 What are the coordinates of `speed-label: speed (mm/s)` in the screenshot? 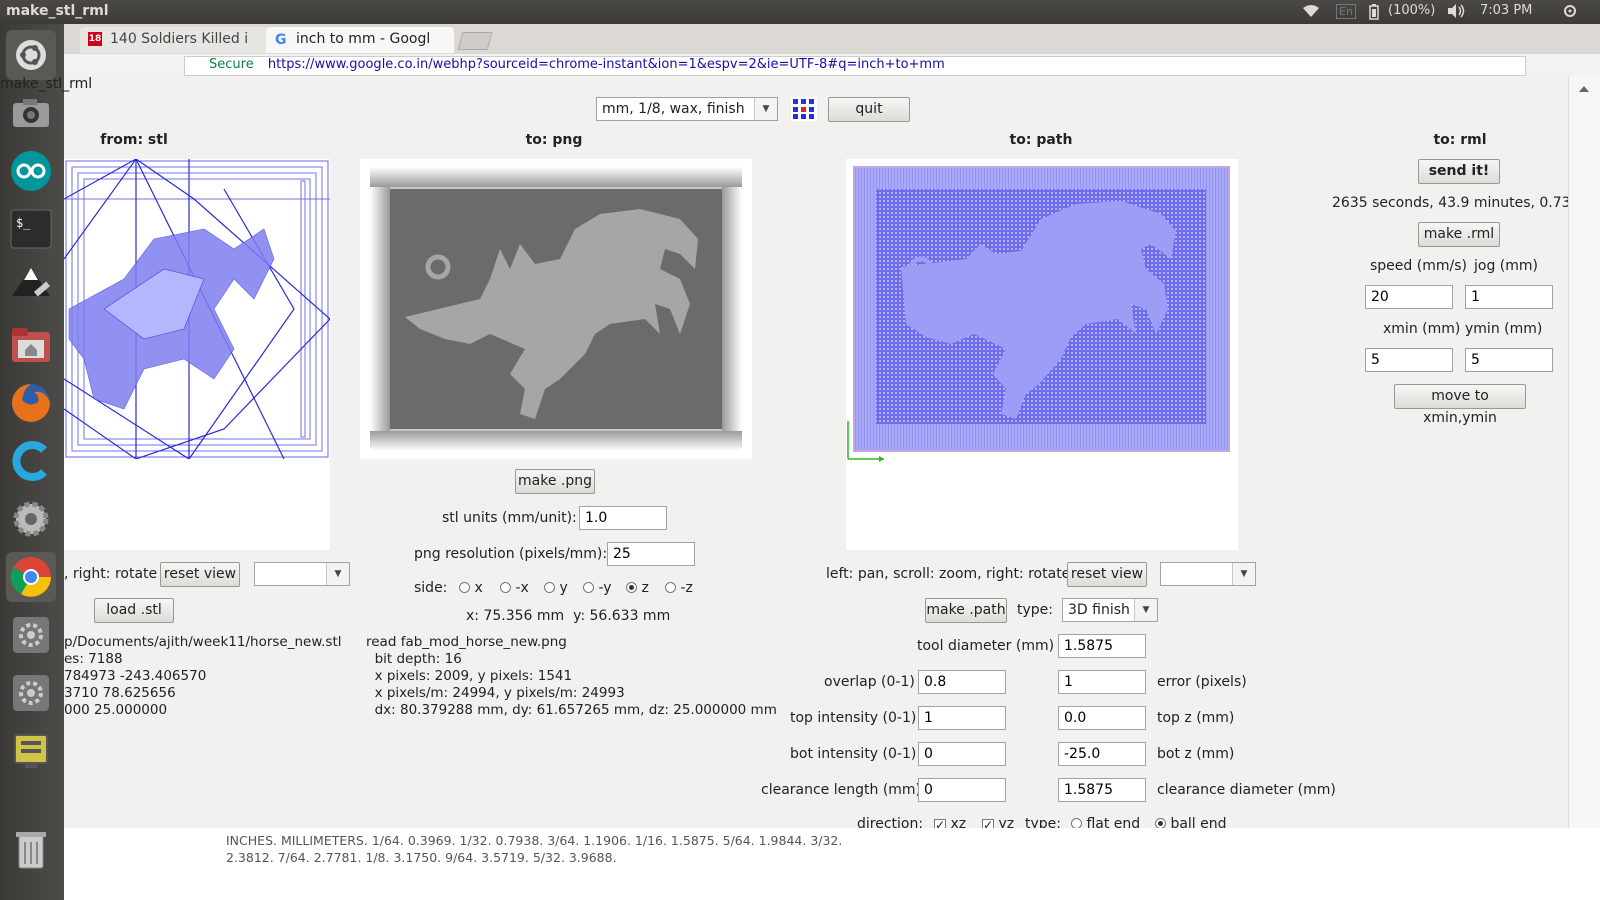 It's located at (1418, 266).